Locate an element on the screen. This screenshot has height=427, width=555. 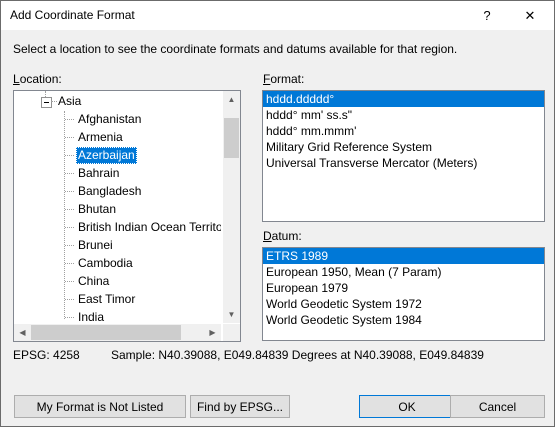
datum-list-item: World Geodetic System 1984 is located at coordinates (403, 320).